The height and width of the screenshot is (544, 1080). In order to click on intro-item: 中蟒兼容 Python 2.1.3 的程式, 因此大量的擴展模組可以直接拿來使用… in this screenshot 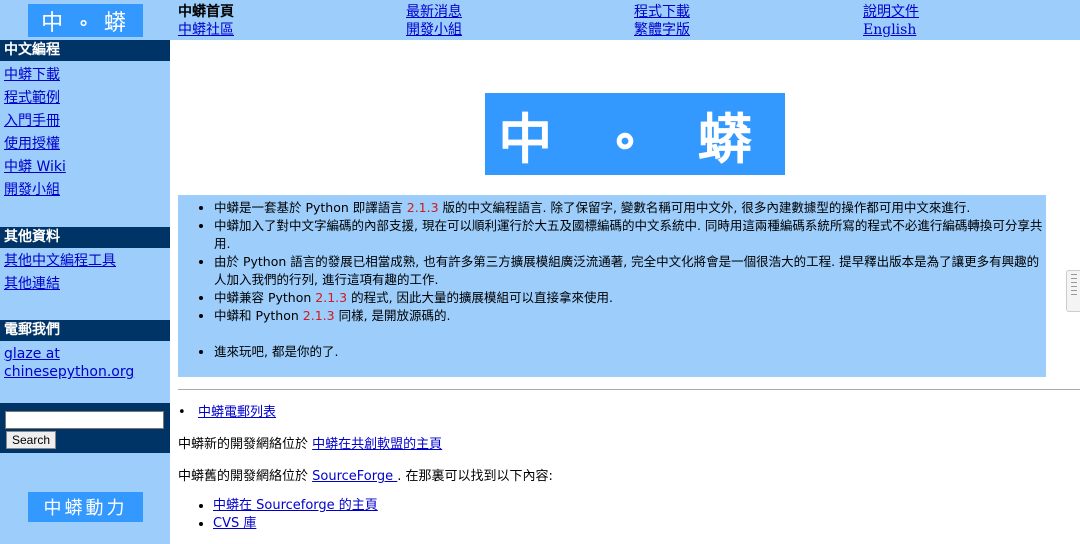, I will do `click(630, 298)`.